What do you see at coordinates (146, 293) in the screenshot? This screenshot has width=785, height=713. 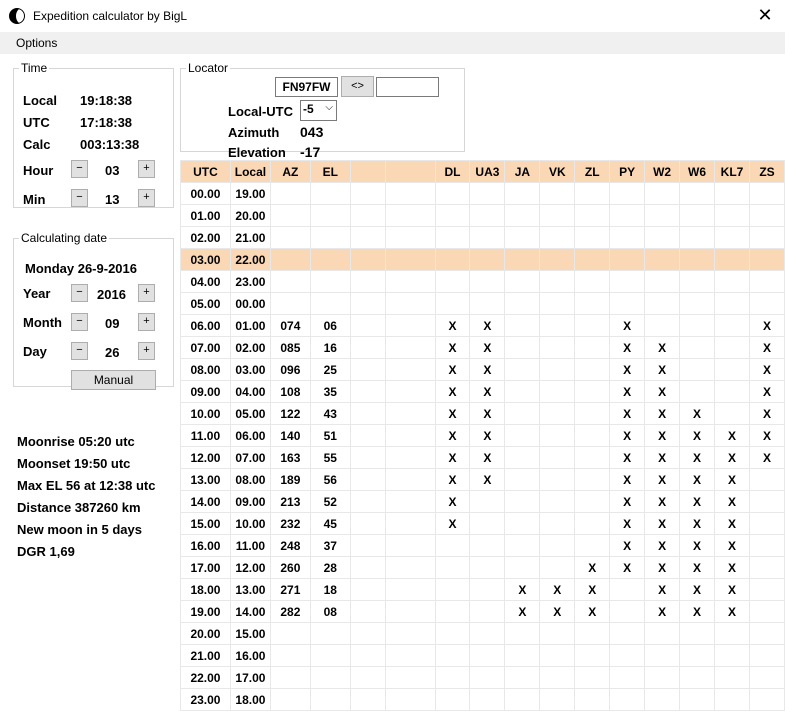 I see `year-increment-button: +` at bounding box center [146, 293].